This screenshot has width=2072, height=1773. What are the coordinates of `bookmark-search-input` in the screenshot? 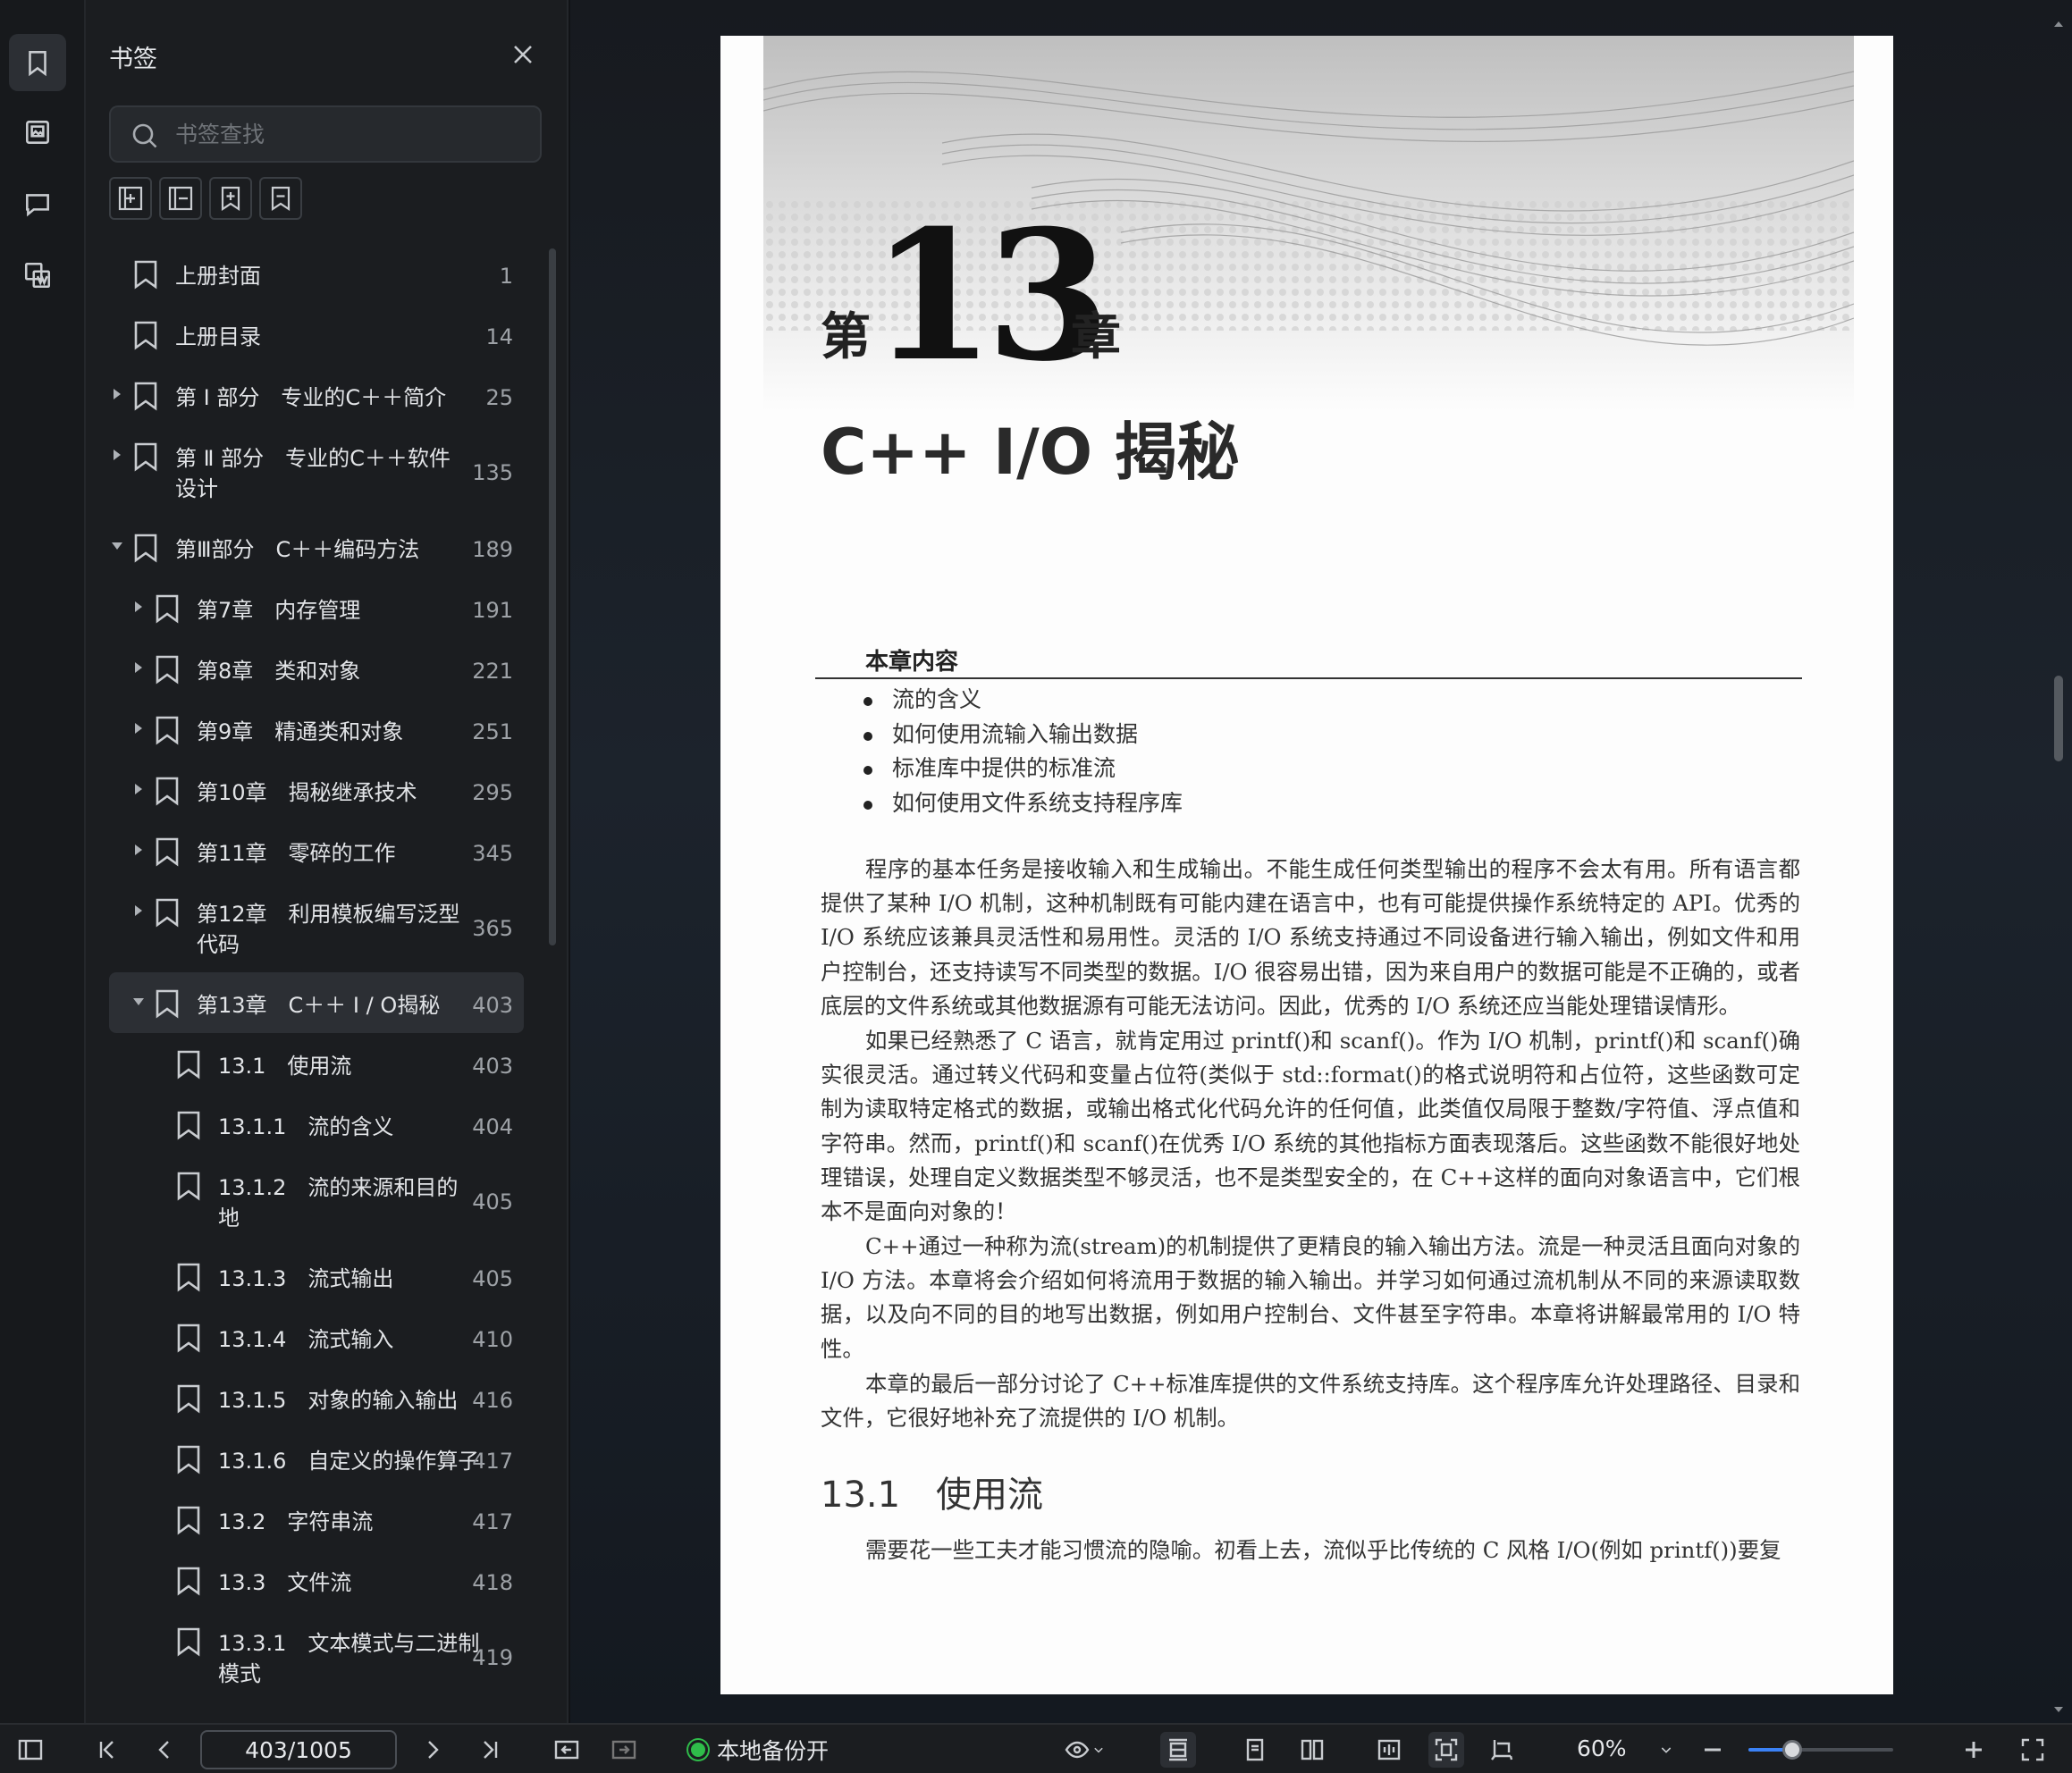 It's located at (354, 134).